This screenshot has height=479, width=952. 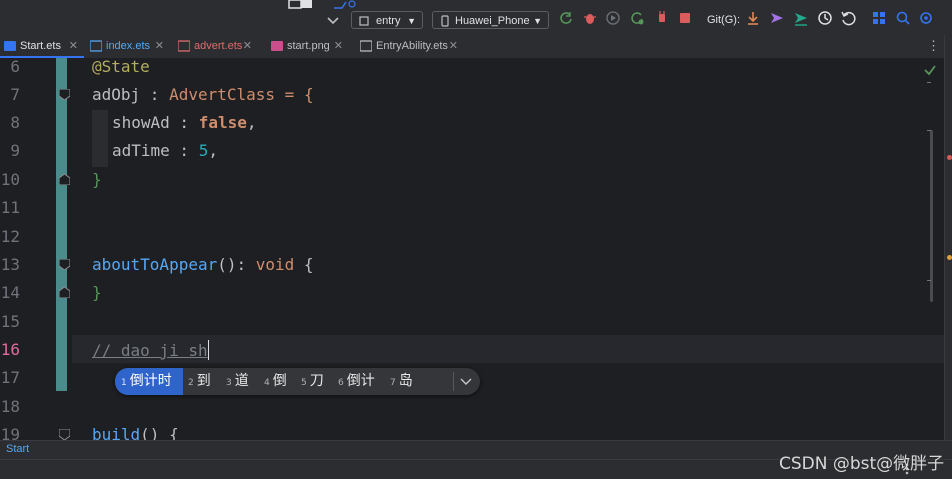 I want to click on identifier: adTime, so click(x=141, y=150).